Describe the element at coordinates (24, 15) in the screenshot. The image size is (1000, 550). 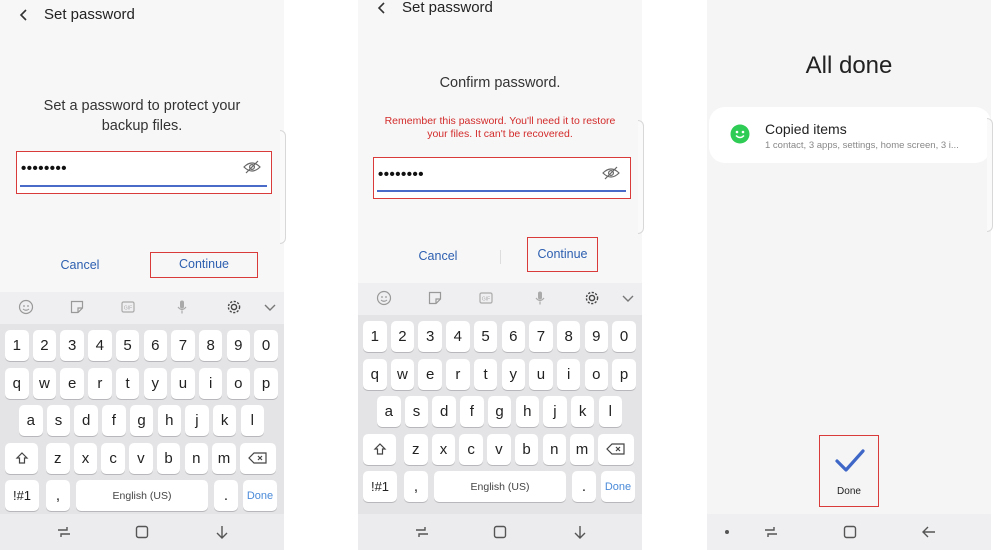
I see `back-arrow-icon` at that location.